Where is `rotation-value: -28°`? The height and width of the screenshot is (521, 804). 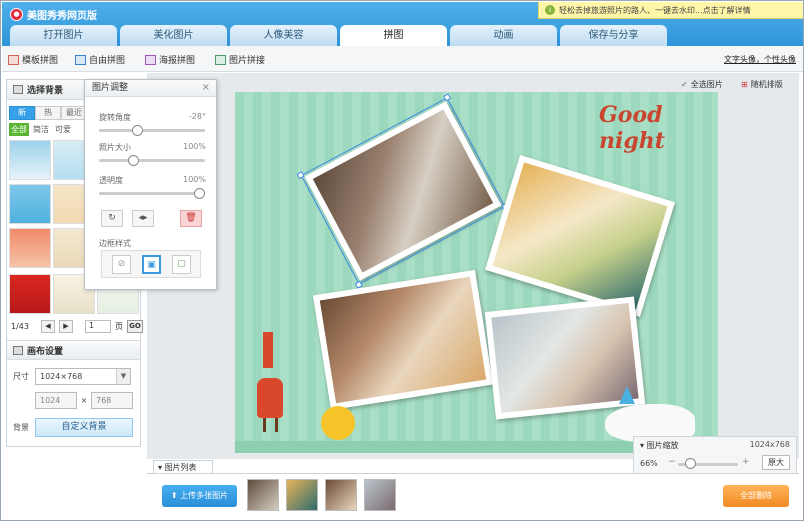
rotation-value: -28° is located at coordinates (197, 116).